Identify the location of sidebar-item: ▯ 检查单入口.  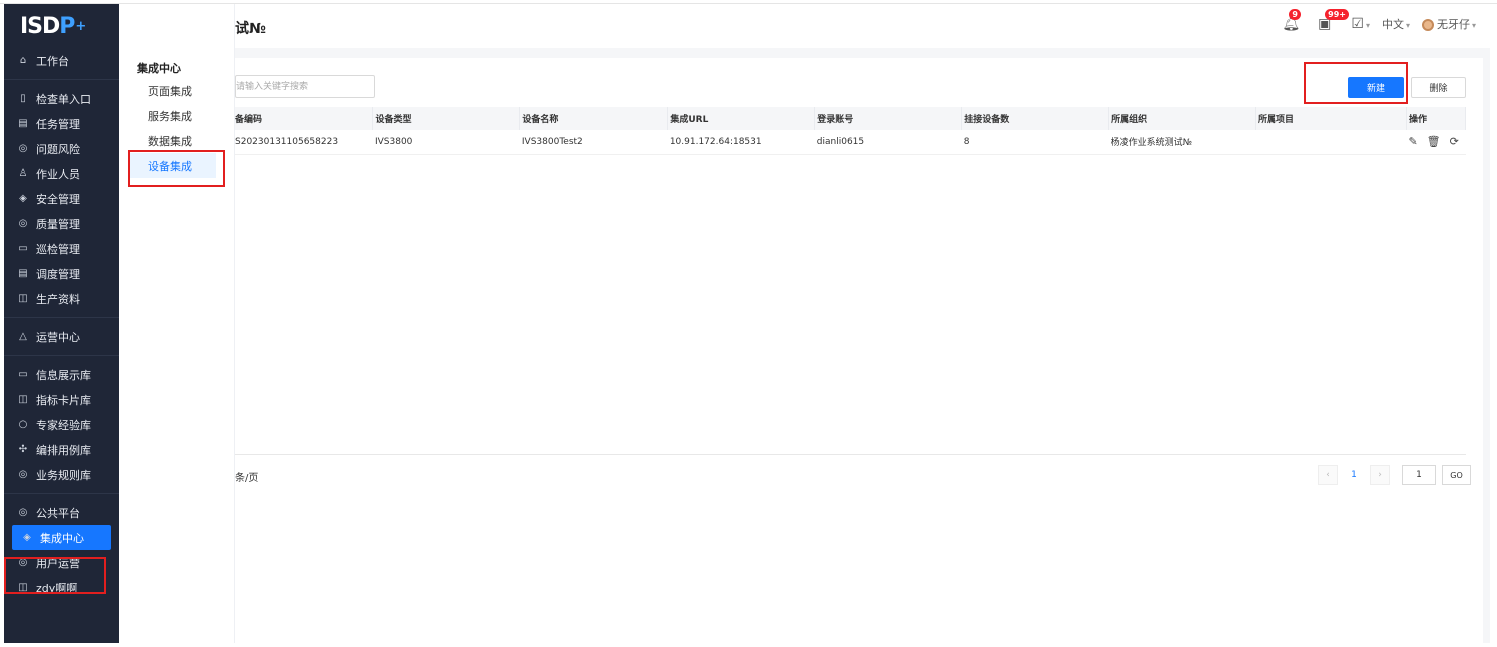
(61, 98).